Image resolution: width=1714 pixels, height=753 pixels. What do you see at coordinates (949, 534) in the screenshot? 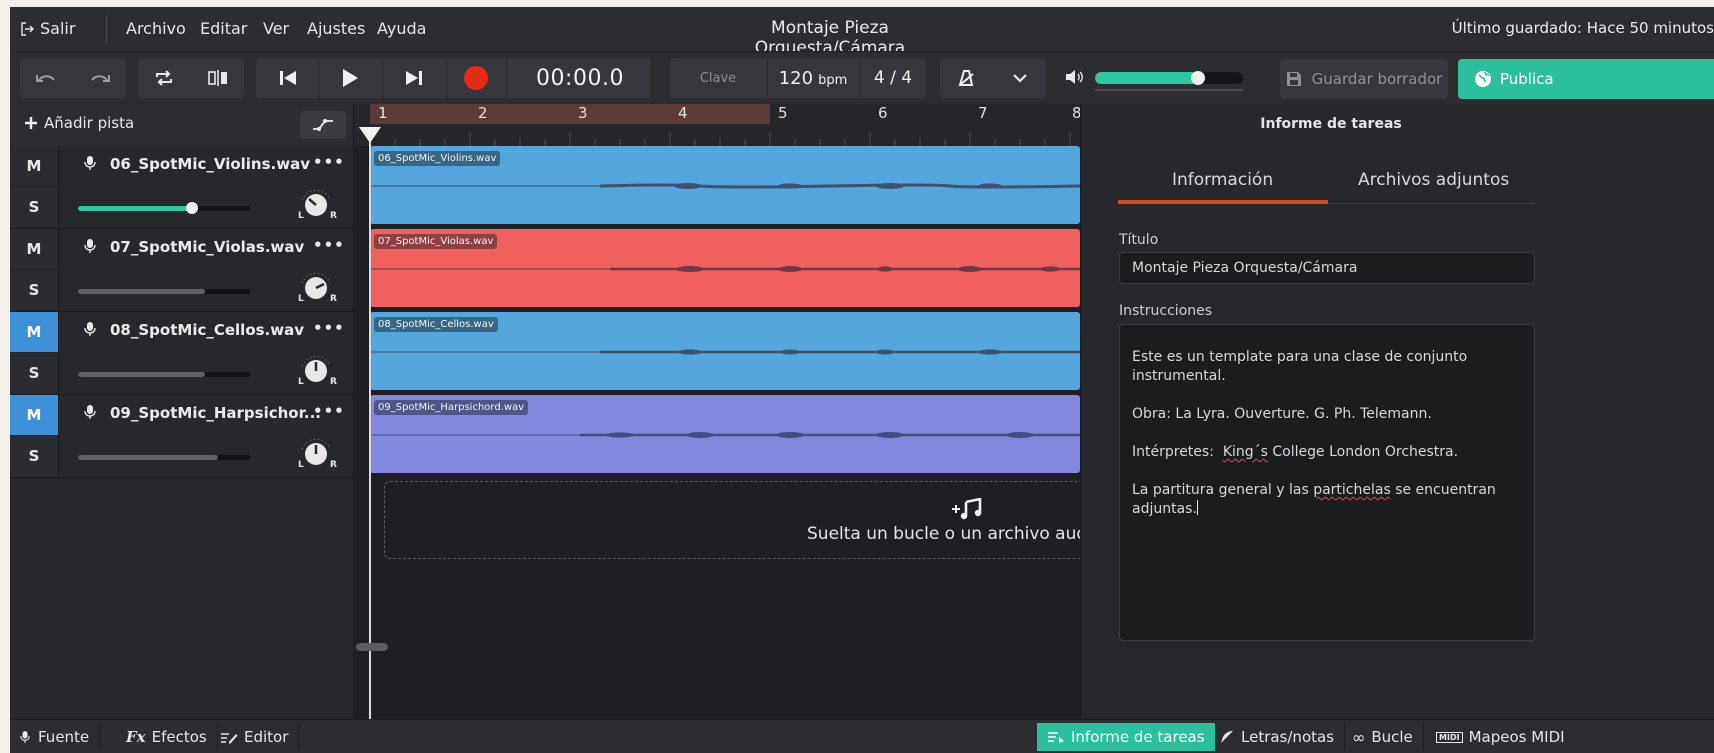
I see `drop-zone-text: Suelta un bucle o un archivo audi` at bounding box center [949, 534].